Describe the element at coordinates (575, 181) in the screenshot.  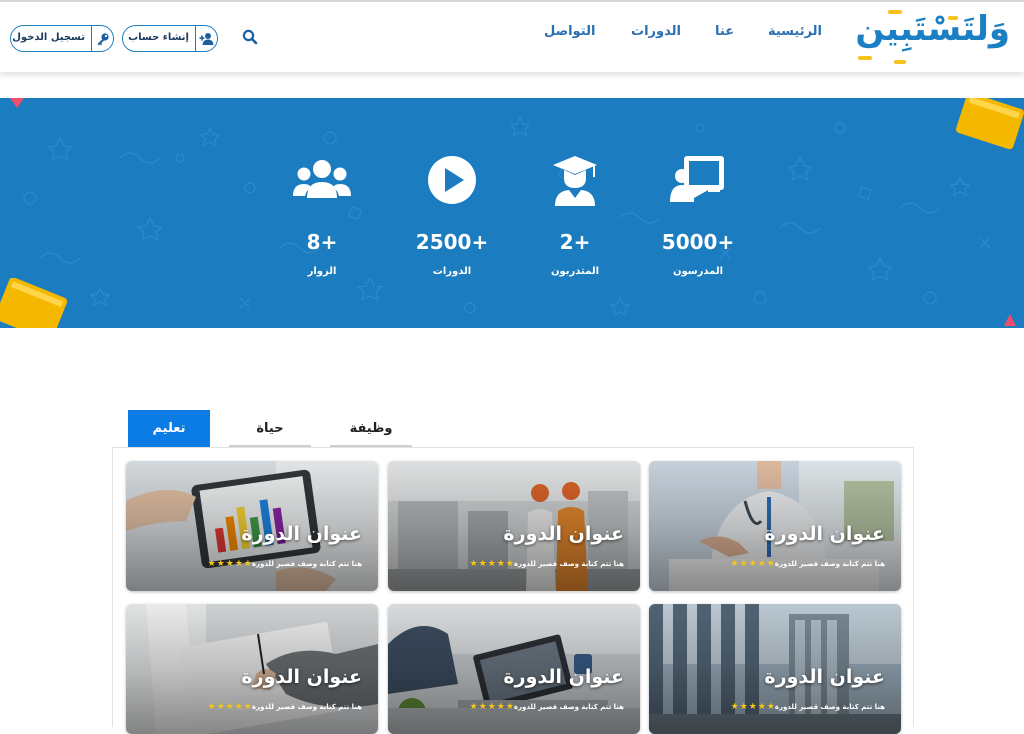
I see `graduate-icon` at that location.